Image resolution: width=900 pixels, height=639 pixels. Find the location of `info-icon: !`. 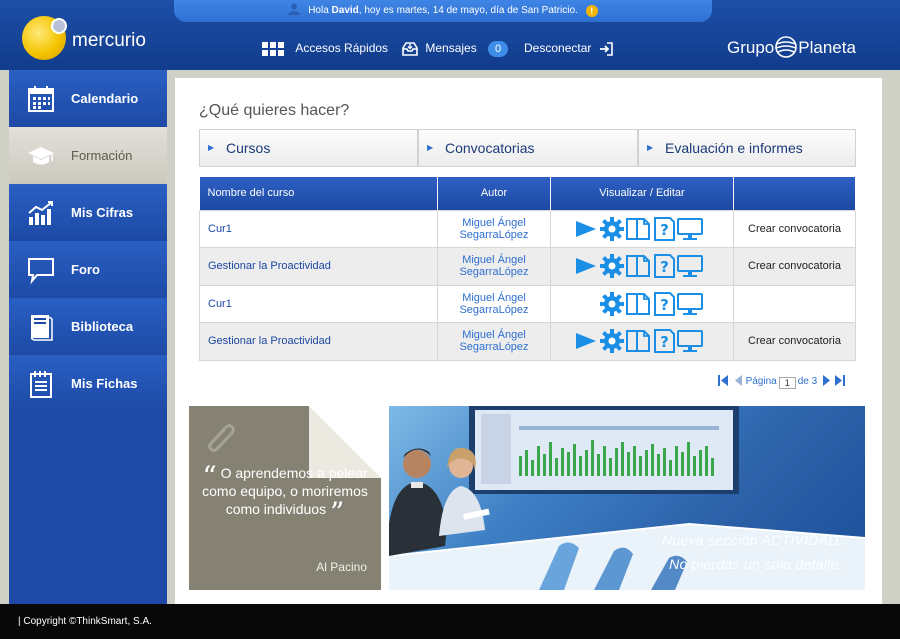

info-icon: ! is located at coordinates (591, 11).